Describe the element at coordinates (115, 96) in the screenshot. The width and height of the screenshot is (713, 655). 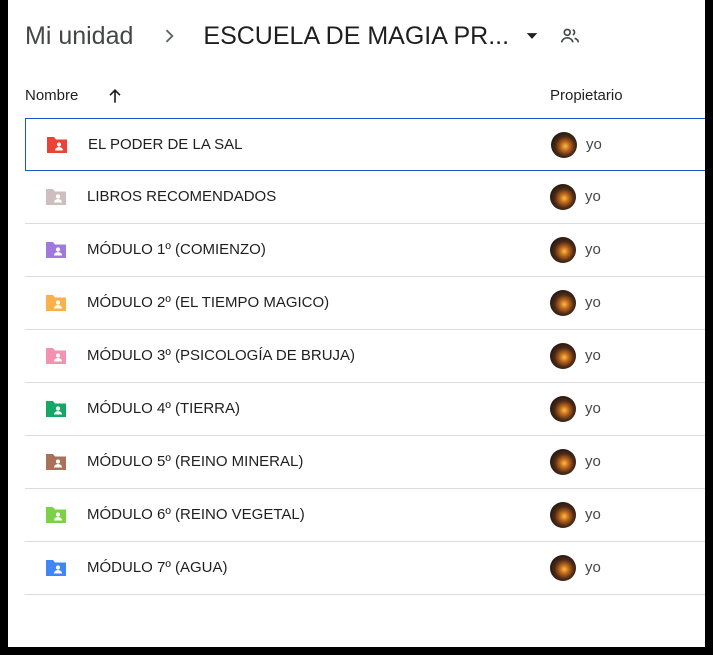
I see `arrow-up-icon` at that location.